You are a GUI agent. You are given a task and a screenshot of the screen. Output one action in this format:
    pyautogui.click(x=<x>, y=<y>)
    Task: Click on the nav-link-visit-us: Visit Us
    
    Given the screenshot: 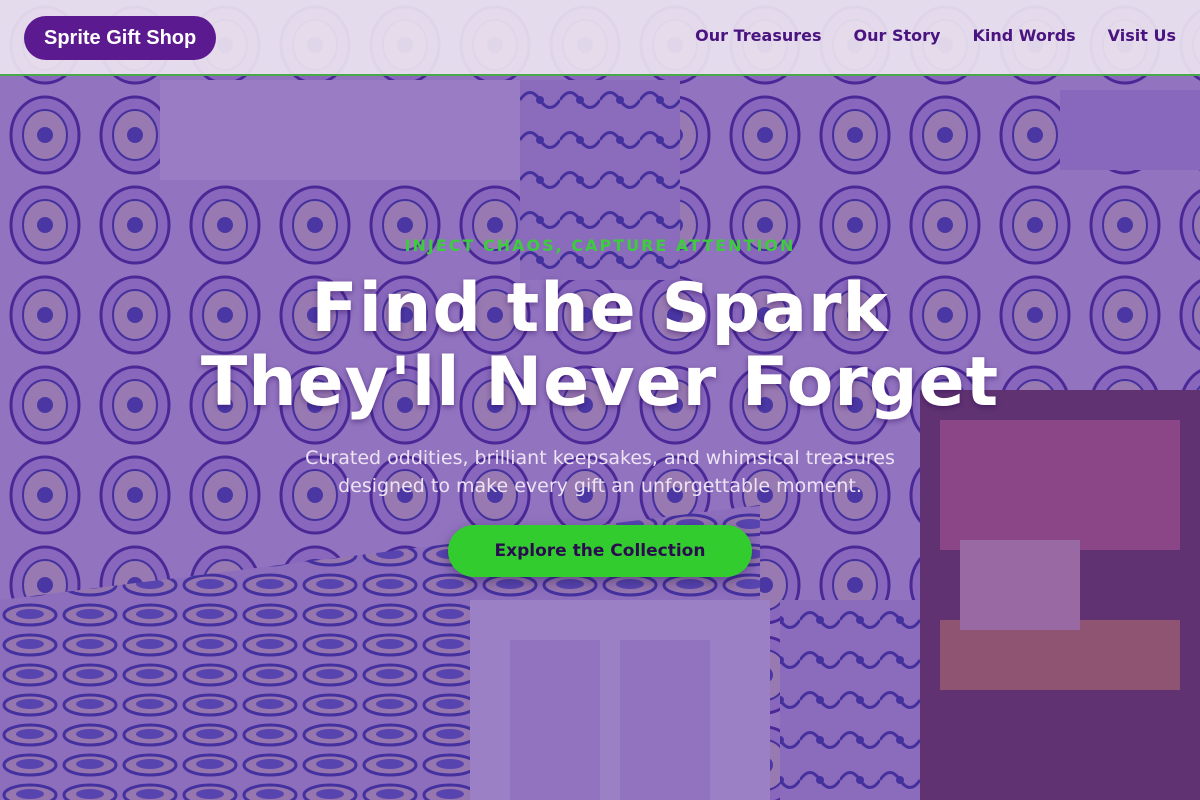 What is the action you would take?
    pyautogui.click(x=1142, y=35)
    